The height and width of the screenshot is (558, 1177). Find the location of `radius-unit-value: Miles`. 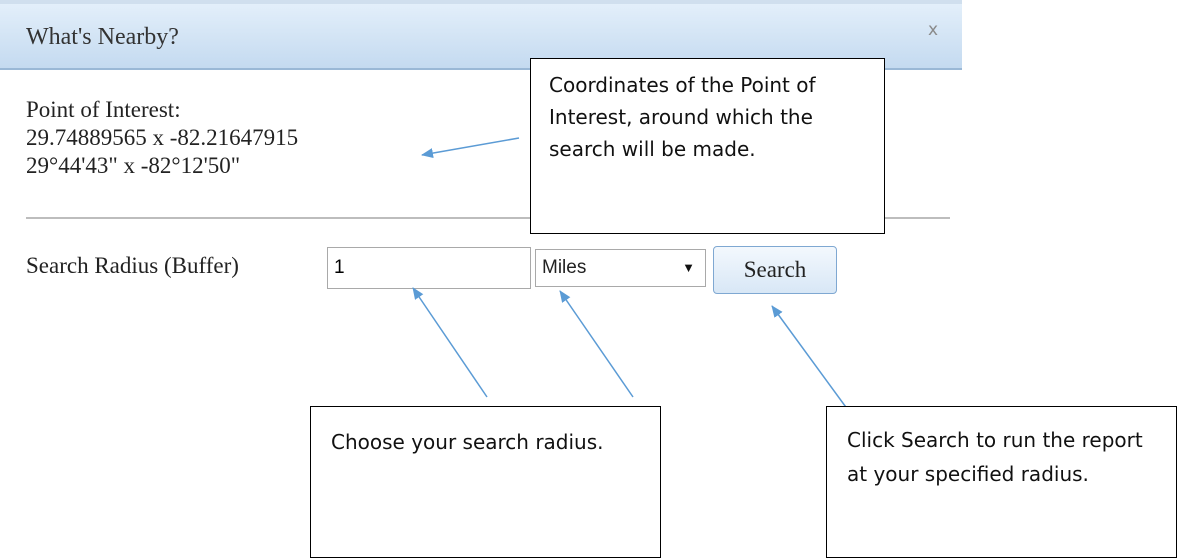

radius-unit-value: Miles is located at coordinates (564, 267).